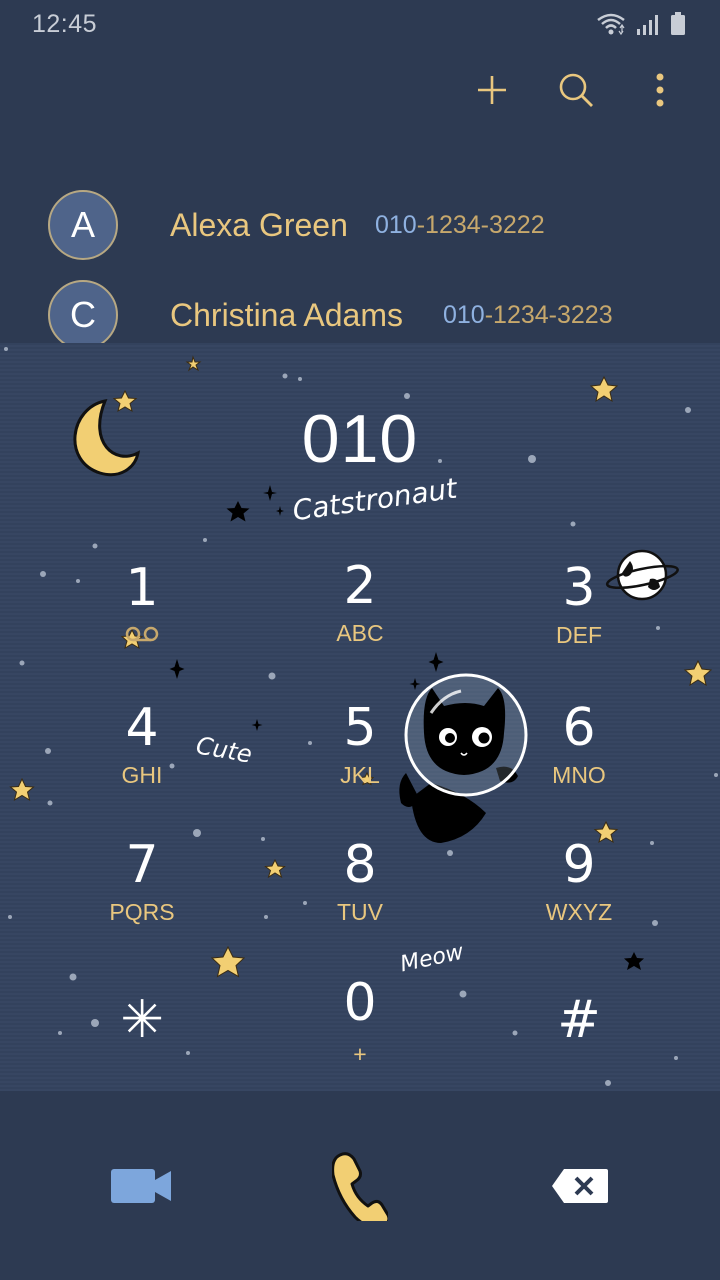  I want to click on video-call-button, so click(142, 1188).